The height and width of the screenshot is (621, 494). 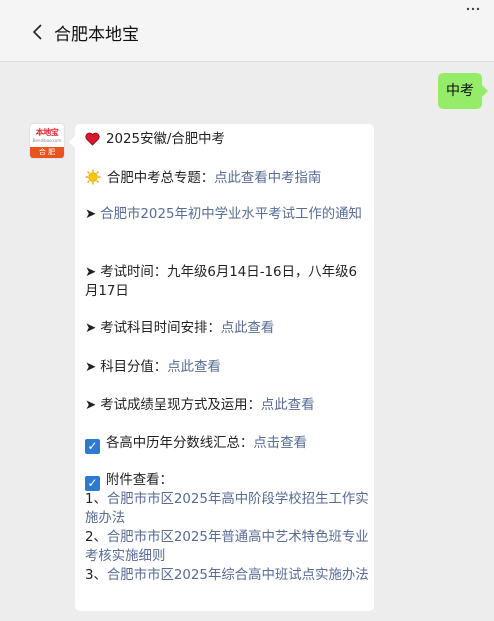 What do you see at coordinates (221, 282) in the screenshot?
I see `exam-time-text: 考试时间：九年级6月14日-16日，八年级6月17日` at bounding box center [221, 282].